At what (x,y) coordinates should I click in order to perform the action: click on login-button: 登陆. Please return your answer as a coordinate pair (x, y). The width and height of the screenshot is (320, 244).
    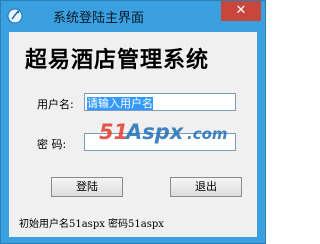
    Looking at the image, I should click on (87, 187).